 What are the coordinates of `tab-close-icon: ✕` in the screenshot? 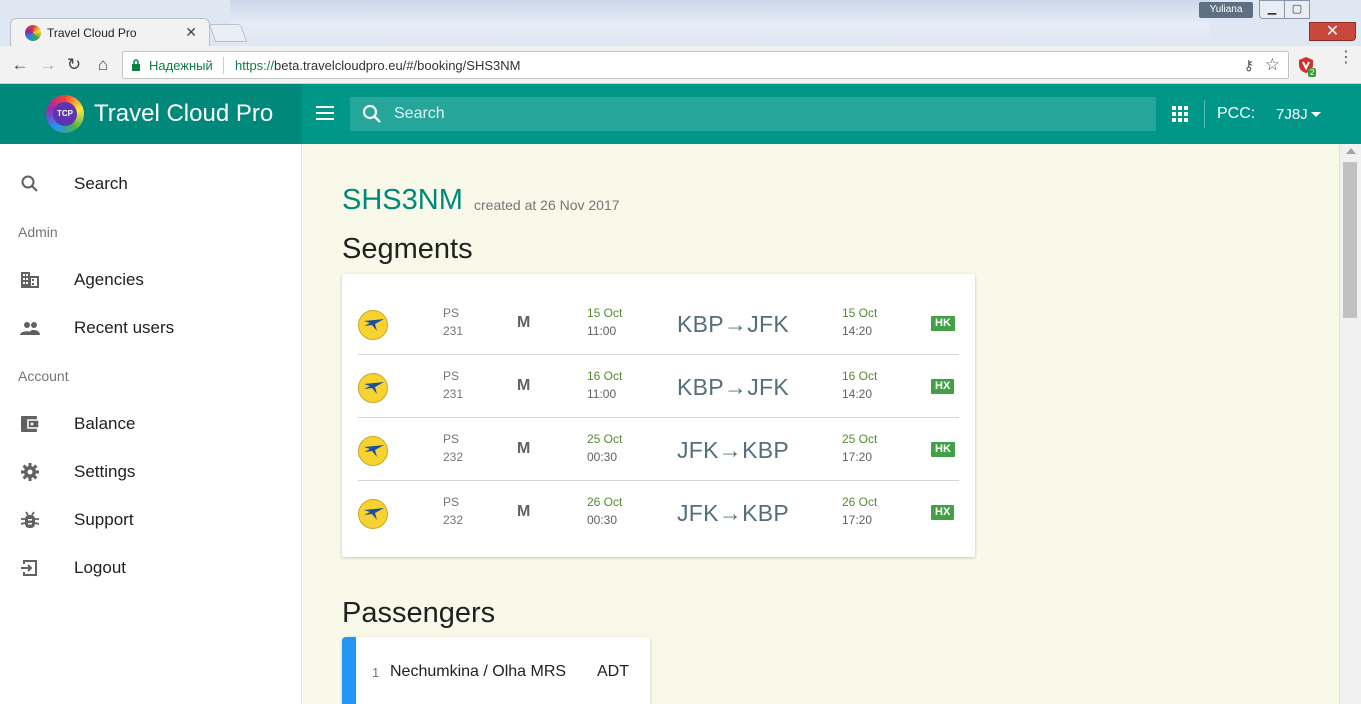 It's located at (191, 32).